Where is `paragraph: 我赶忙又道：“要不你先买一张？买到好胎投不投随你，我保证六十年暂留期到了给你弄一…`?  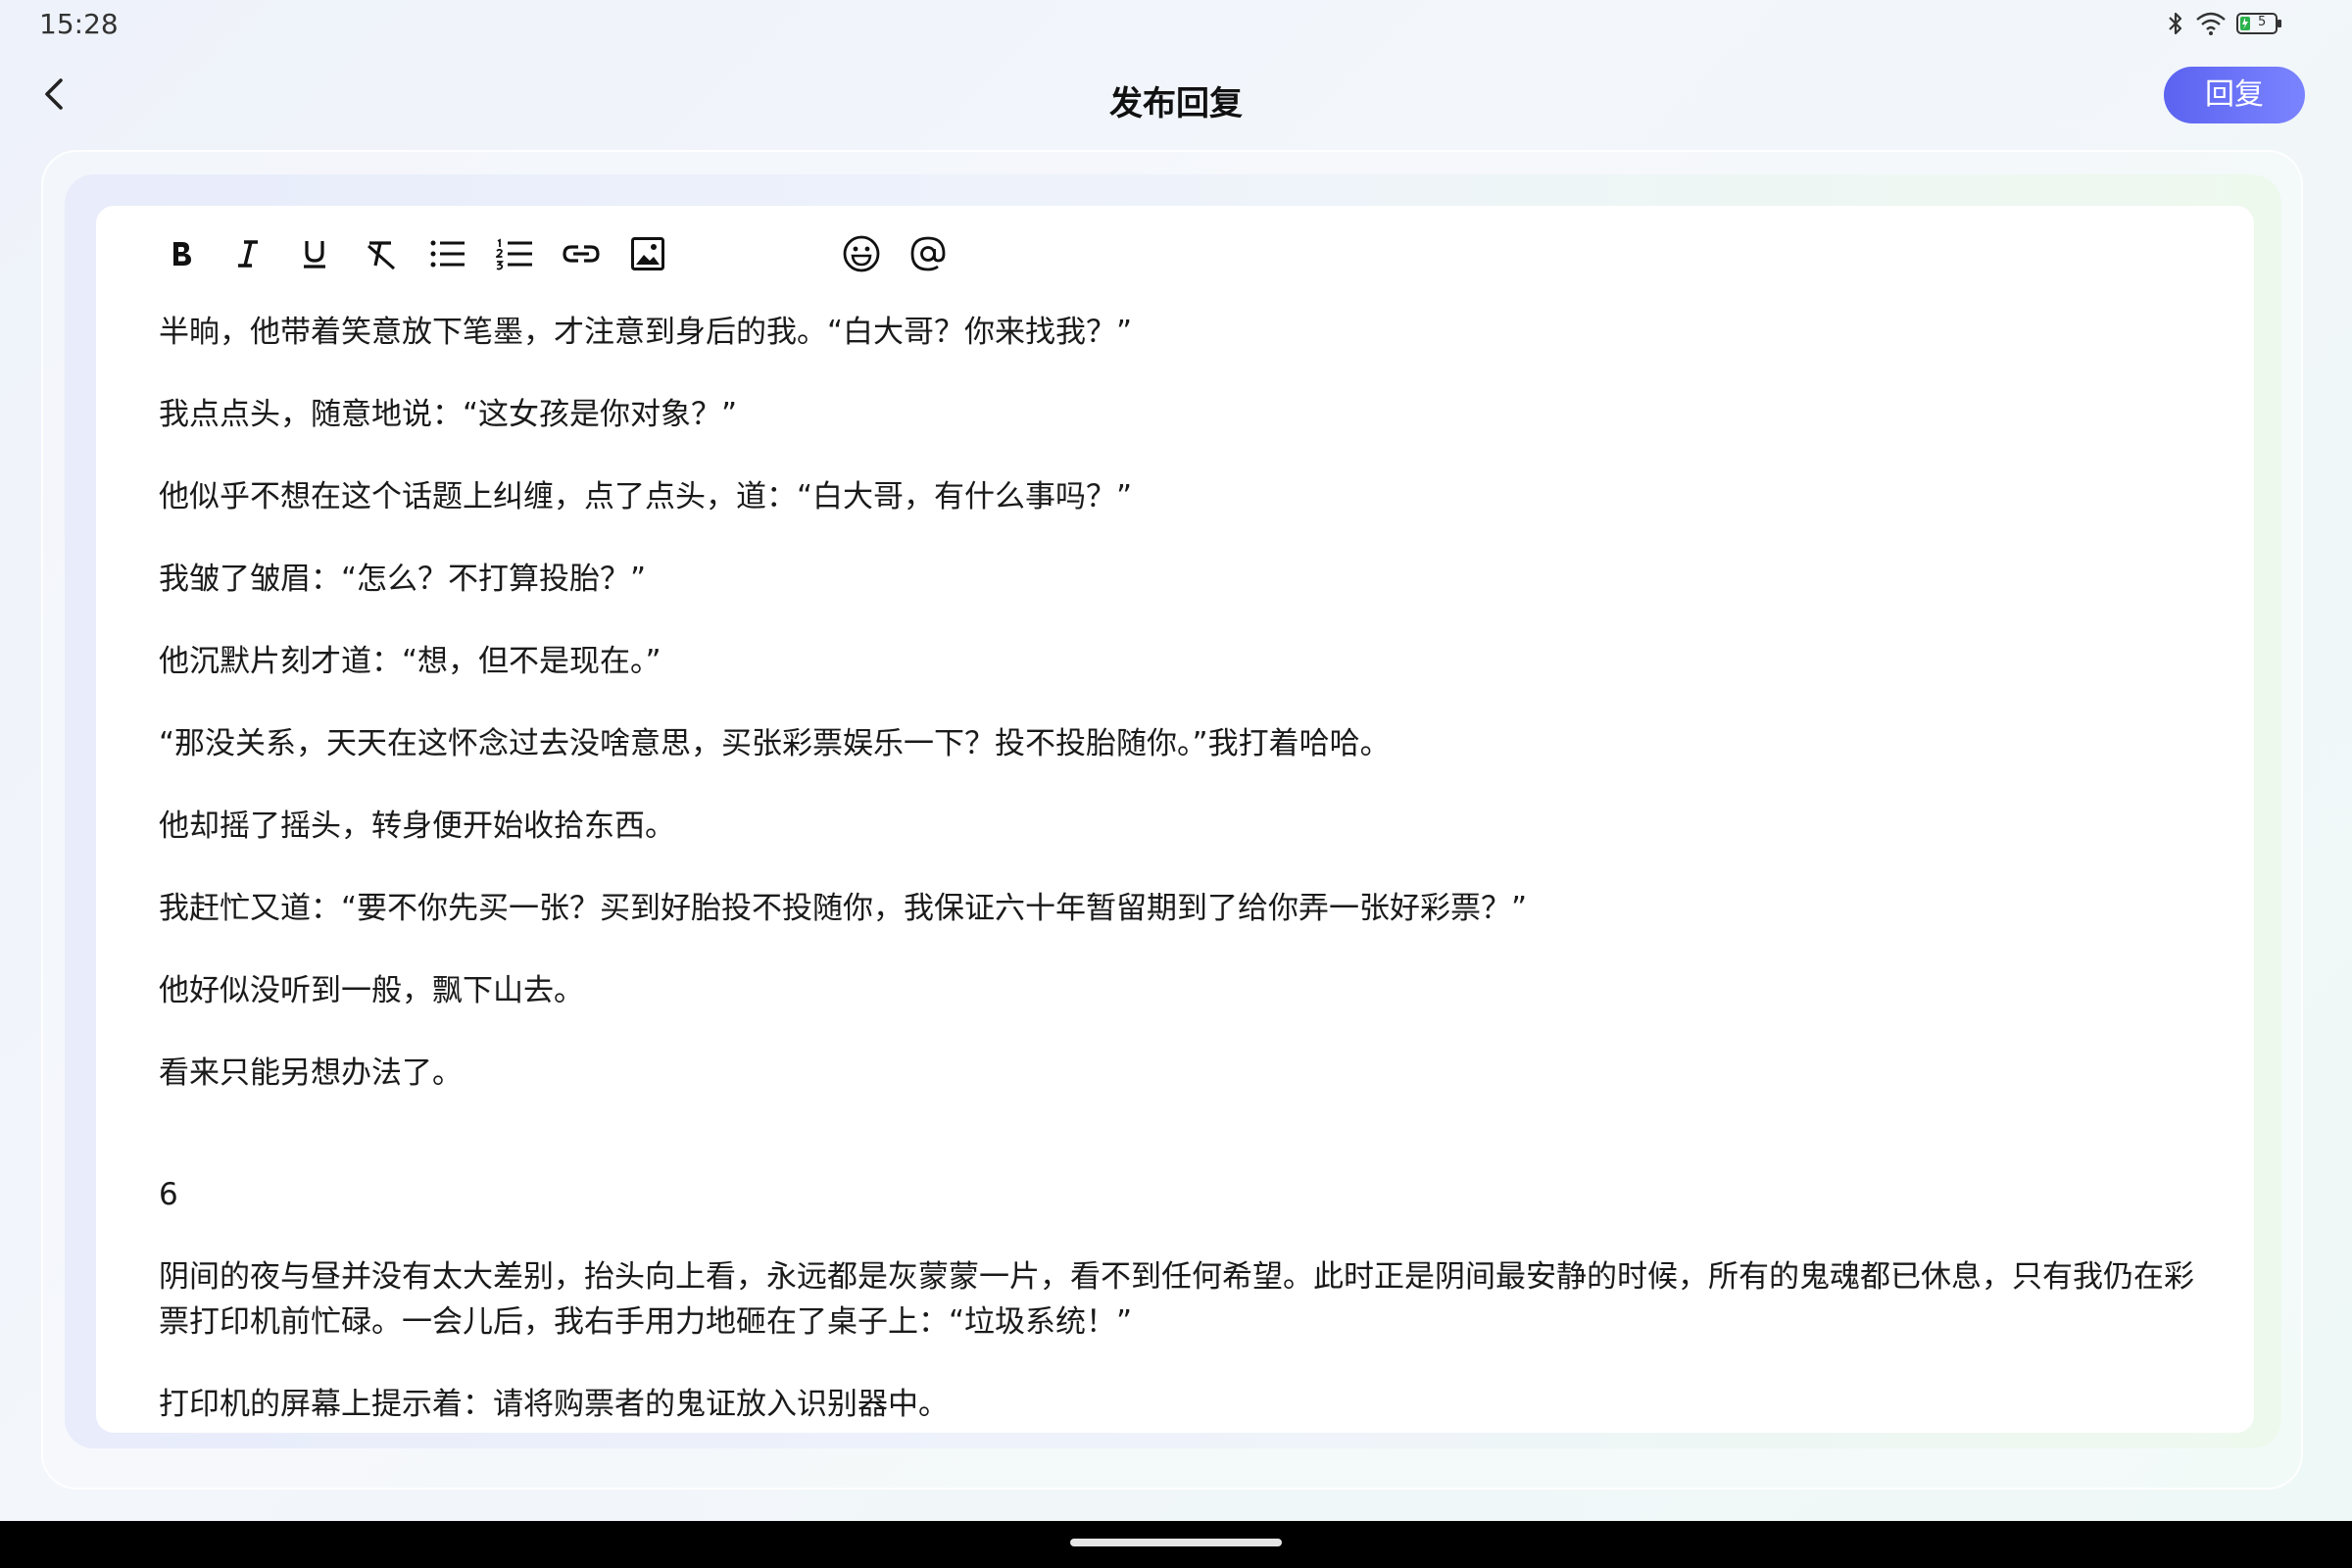 paragraph: 我赶忙又道：“要不你先买一张？买到好胎投不投随你，我保证六十年暂留期到了给你弄一… is located at coordinates (843, 908).